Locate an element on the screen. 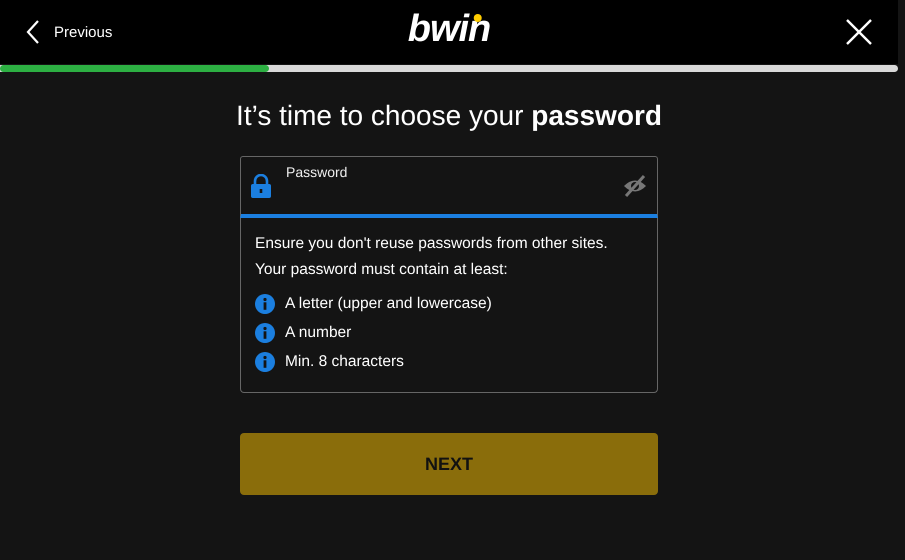 This screenshot has height=560, width=905. hint-text: Ensure you don't reuse passwords from other sites. is located at coordinates (432, 244).